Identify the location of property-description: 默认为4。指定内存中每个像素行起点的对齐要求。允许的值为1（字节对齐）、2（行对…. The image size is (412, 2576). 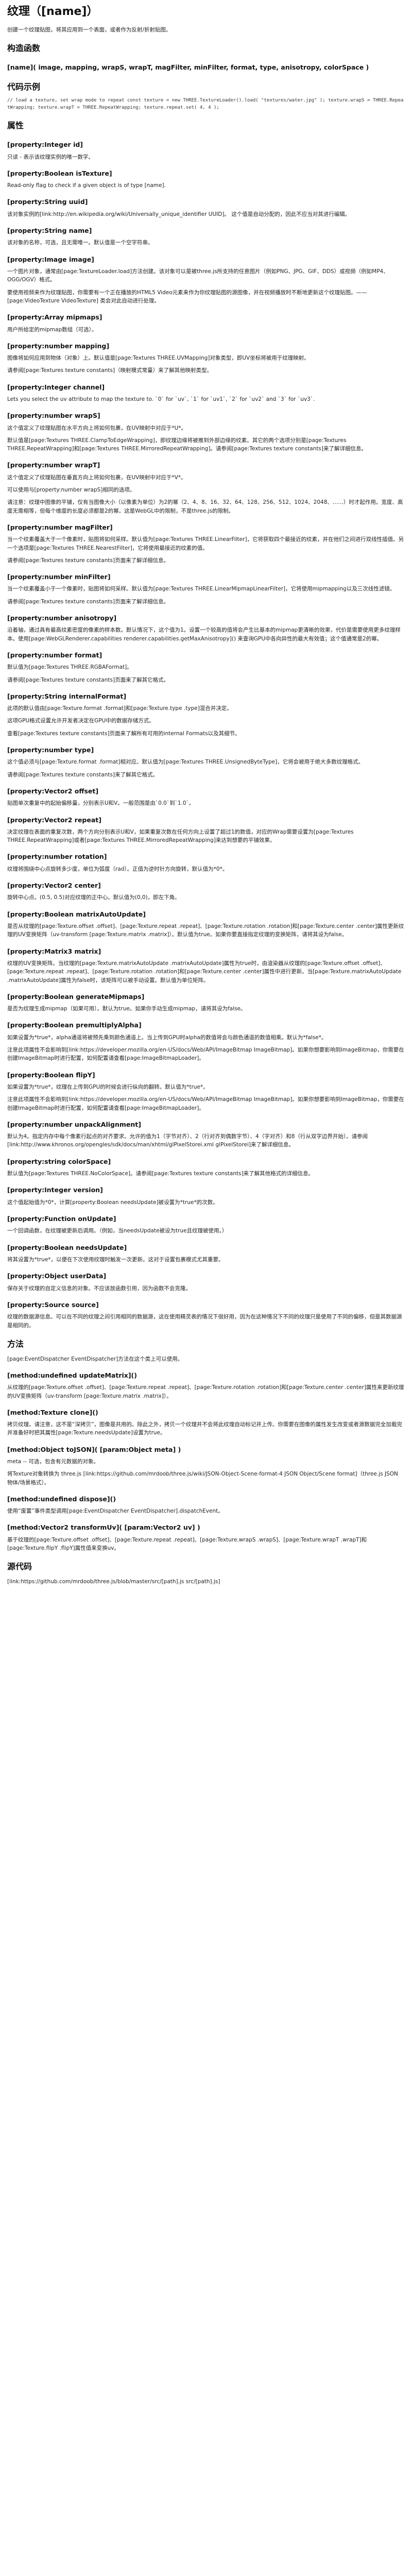
(188, 1140).